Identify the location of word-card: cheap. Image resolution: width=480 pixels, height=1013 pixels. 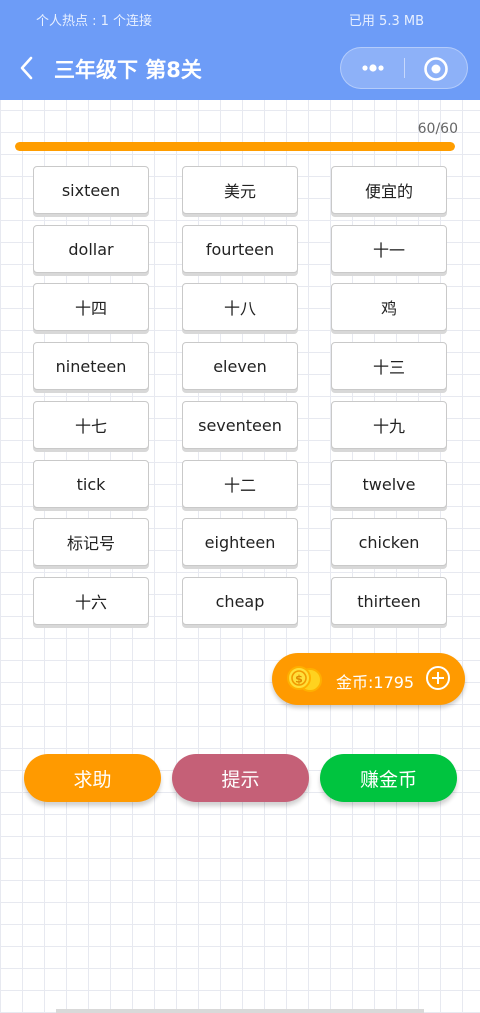
(240, 601).